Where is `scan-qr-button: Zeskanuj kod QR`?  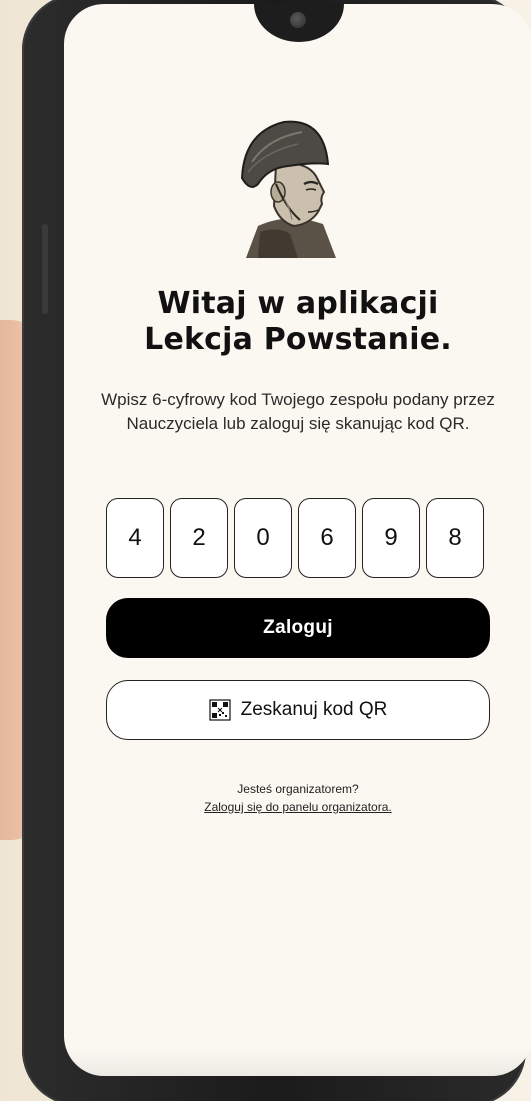 scan-qr-button: Zeskanuj kod QR is located at coordinates (298, 710).